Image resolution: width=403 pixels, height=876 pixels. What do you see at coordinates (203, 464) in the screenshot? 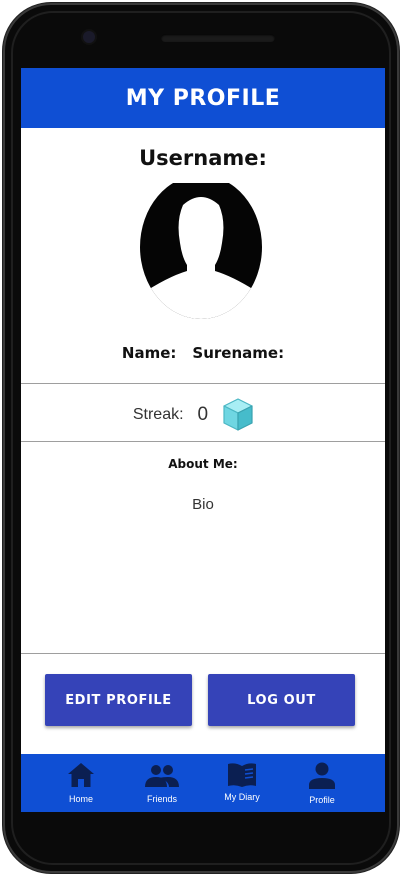
I see `about-me-title: About Me:` at bounding box center [203, 464].